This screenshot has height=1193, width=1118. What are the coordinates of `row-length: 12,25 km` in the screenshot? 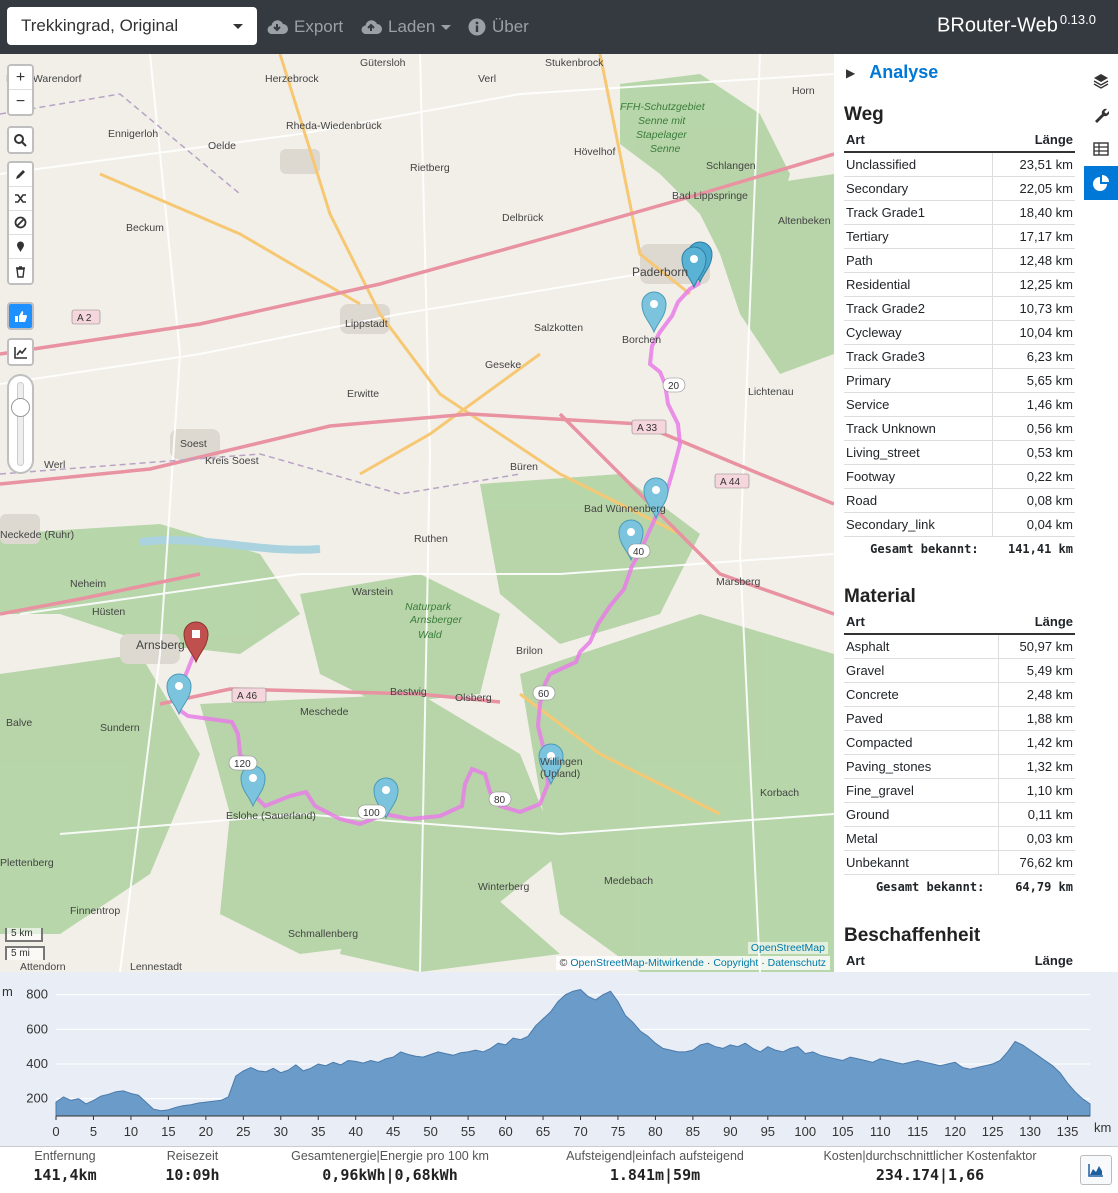 It's located at (1033, 284).